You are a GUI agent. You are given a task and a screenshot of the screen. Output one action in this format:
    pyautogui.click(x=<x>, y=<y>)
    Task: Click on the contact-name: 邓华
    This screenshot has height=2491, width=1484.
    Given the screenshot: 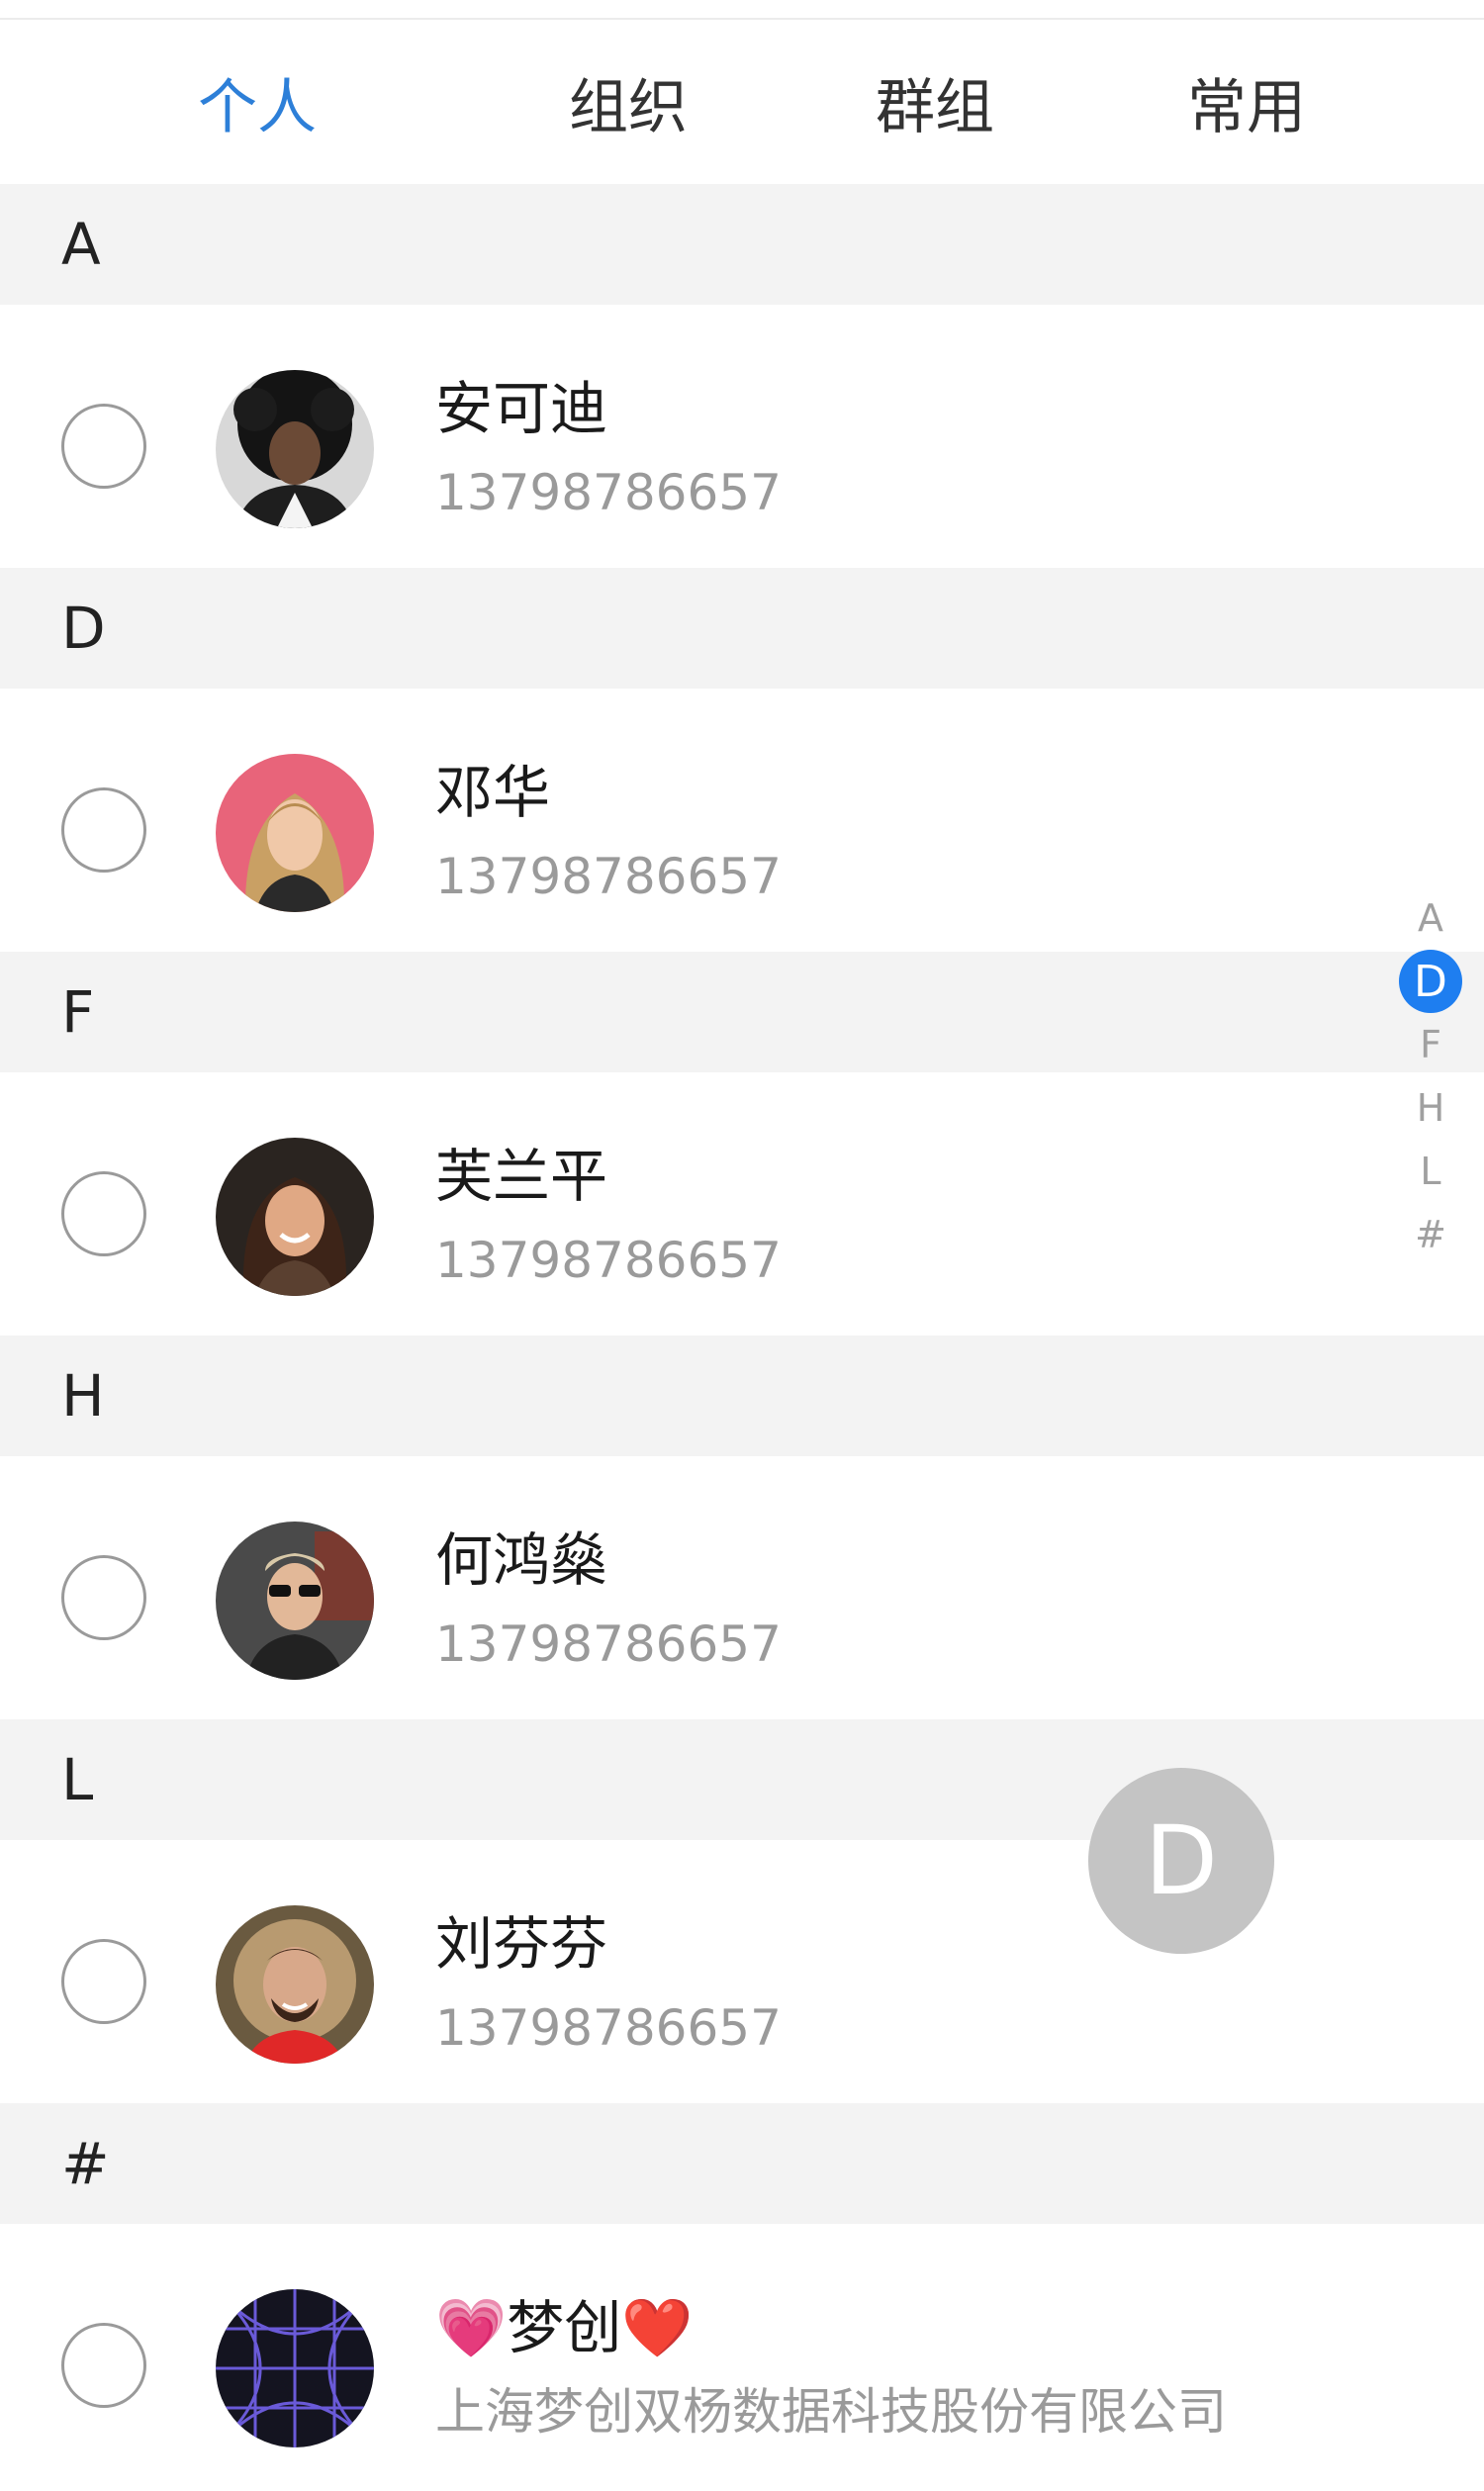 What is the action you would take?
    pyautogui.click(x=493, y=793)
    